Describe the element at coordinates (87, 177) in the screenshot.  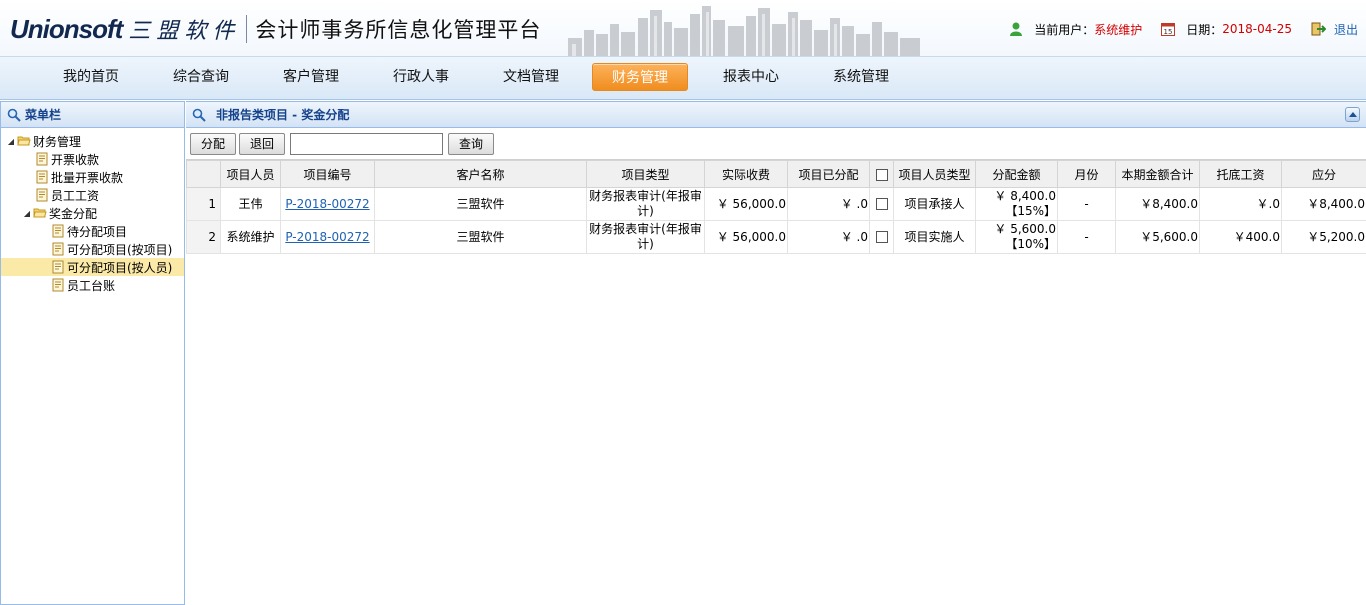
I see `tree-label: 批量开票收款` at that location.